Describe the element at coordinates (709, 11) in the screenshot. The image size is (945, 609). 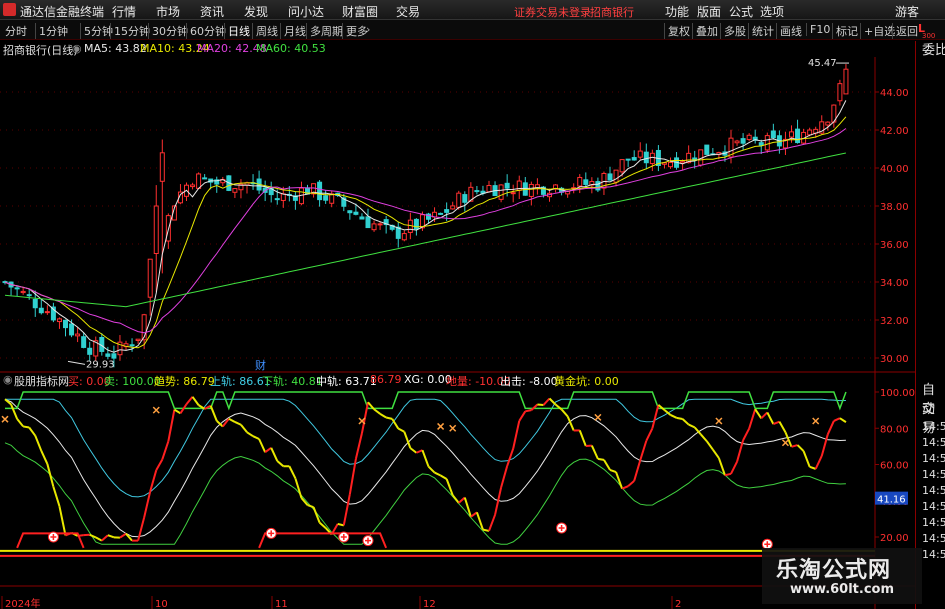
I see `menu-layout: 版面` at that location.